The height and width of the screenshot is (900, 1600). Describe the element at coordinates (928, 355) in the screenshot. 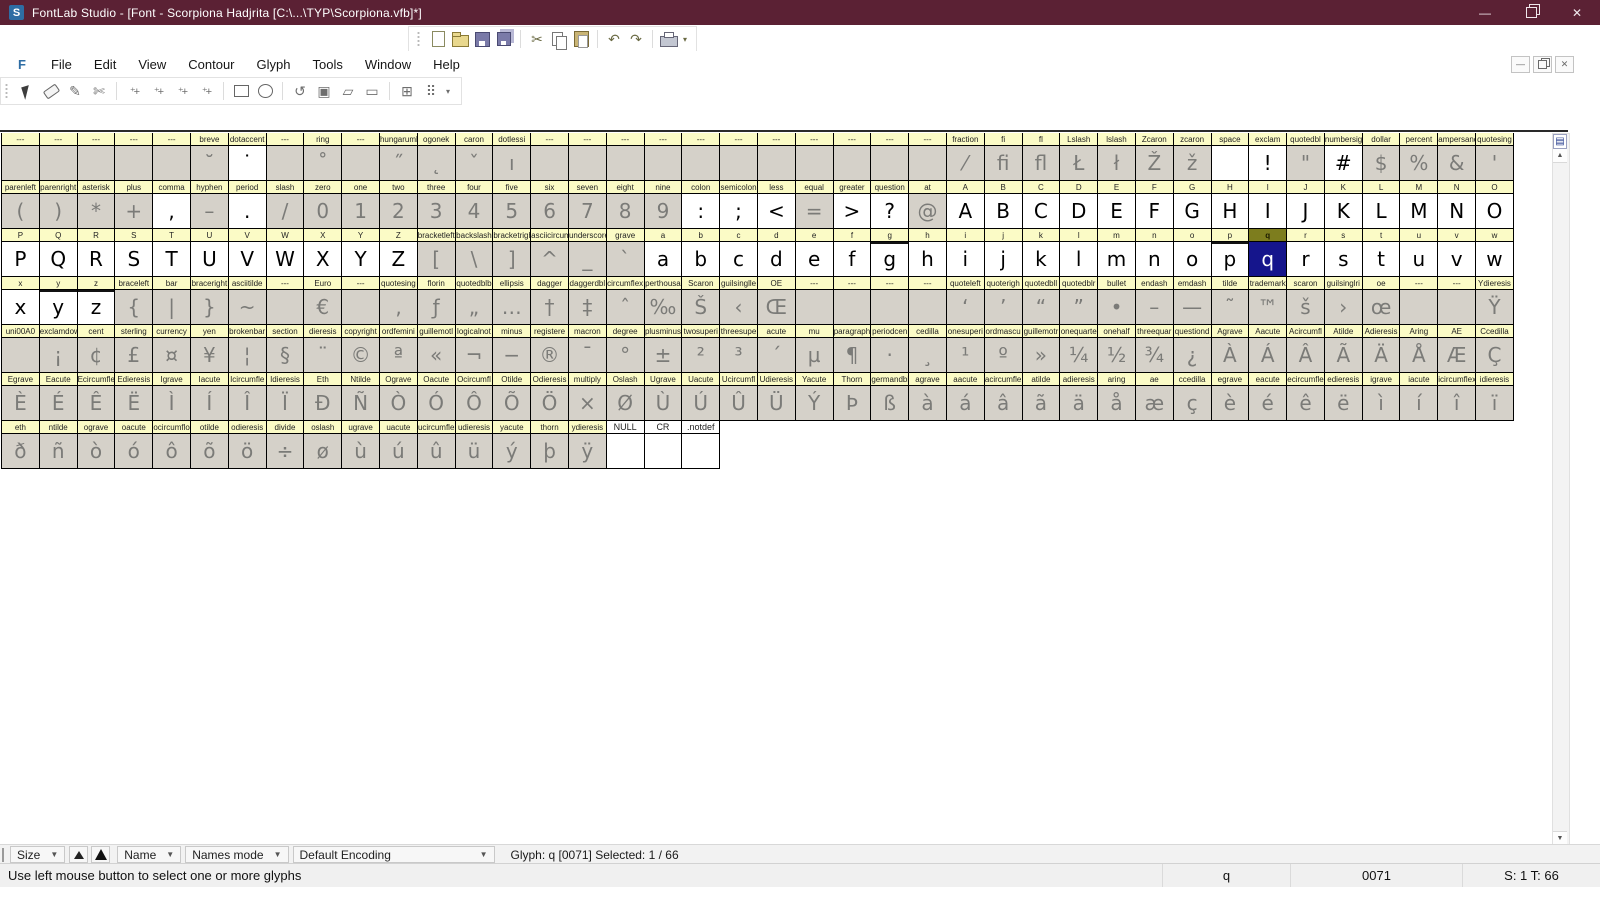

I see `glyph-cell: ¸` at that location.